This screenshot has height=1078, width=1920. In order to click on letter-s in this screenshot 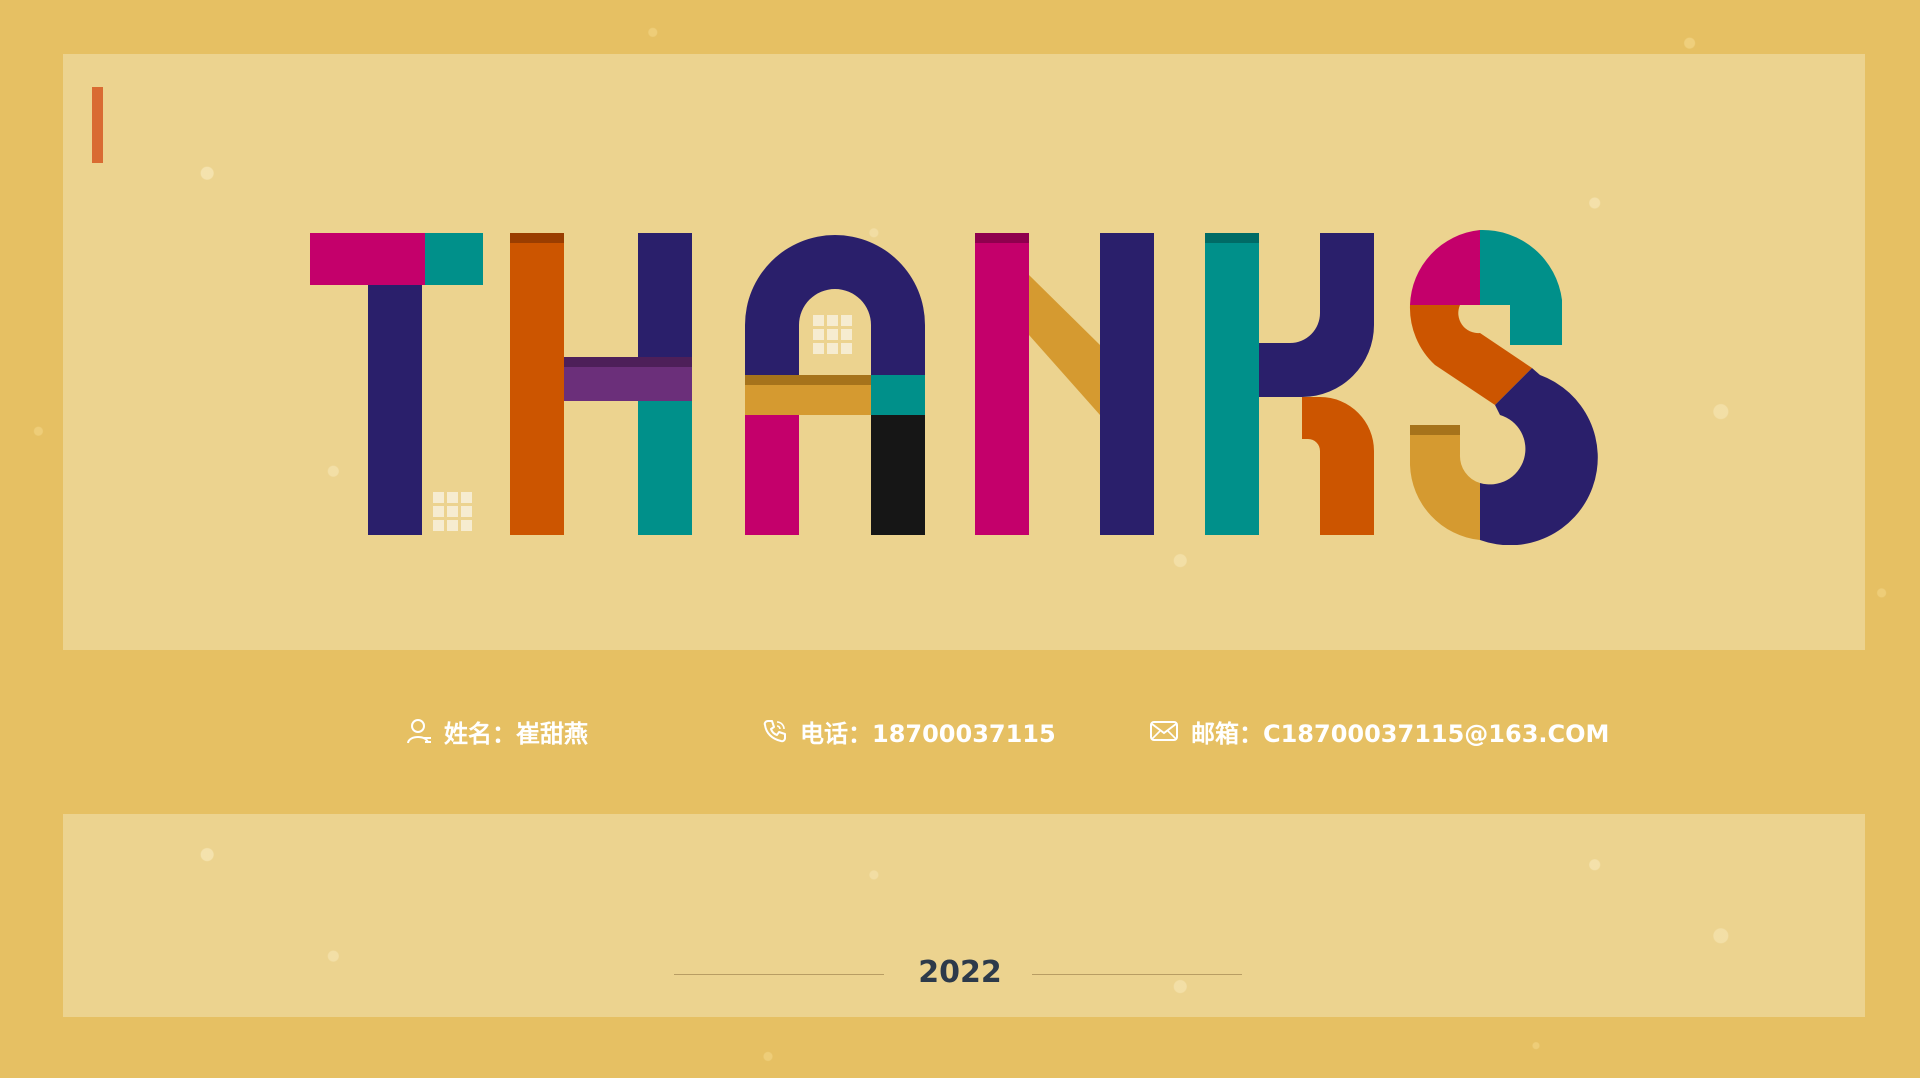, I will do `click(1503, 387)`.